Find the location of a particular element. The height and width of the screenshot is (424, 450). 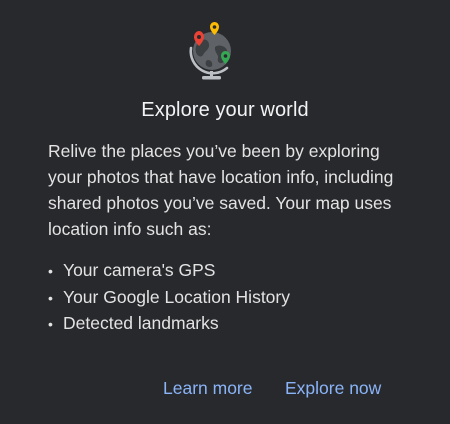

list-item-label: Your camera's GPS is located at coordinates (139, 270).